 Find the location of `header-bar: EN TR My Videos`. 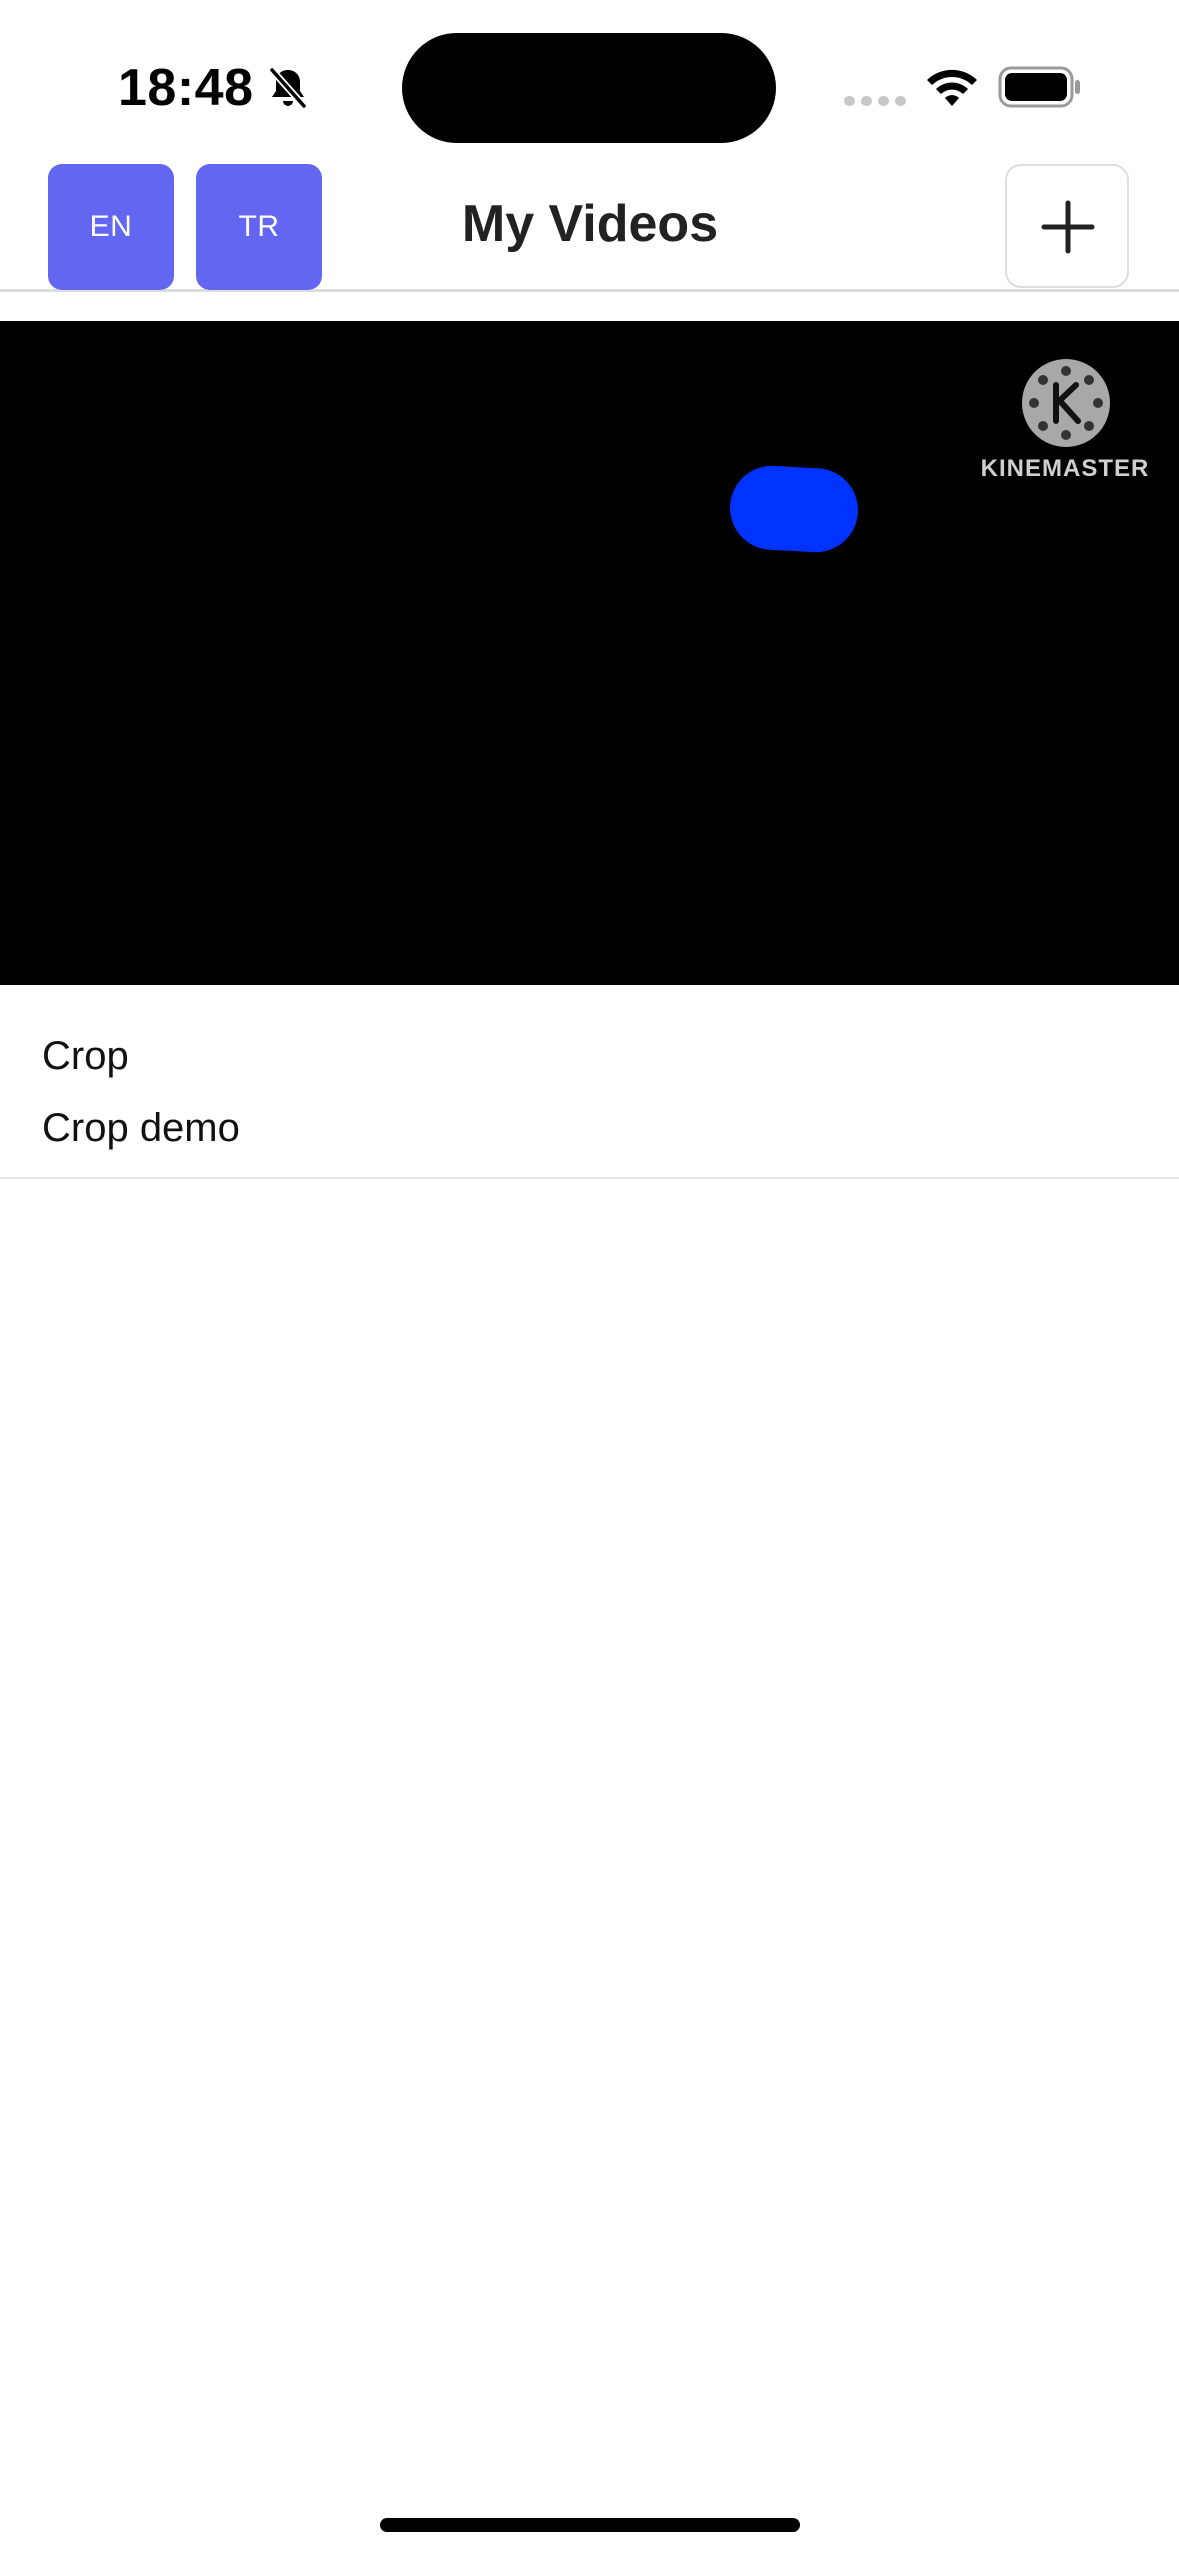

header-bar: EN TR My Videos is located at coordinates (589, 221).